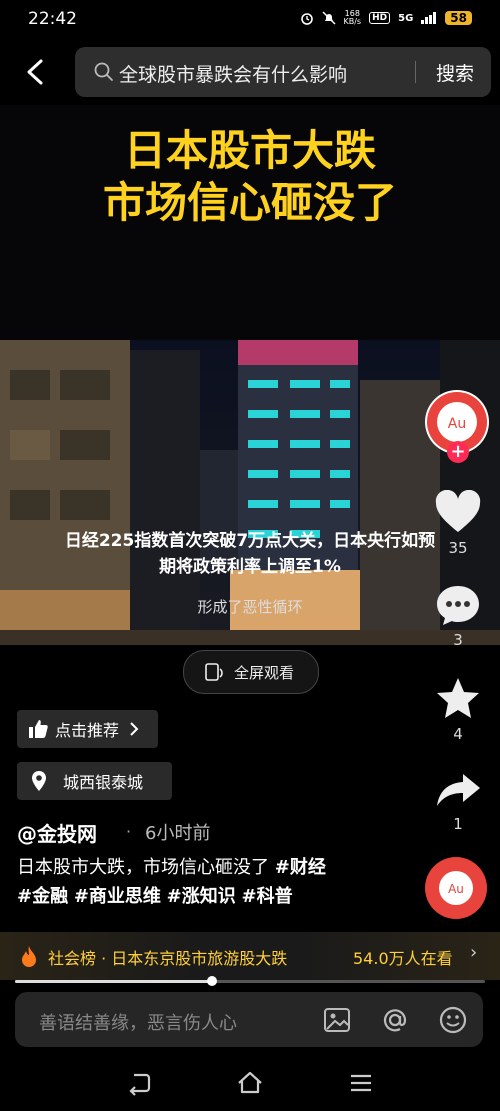  I want to click on emoji-icon, so click(453, 1020).